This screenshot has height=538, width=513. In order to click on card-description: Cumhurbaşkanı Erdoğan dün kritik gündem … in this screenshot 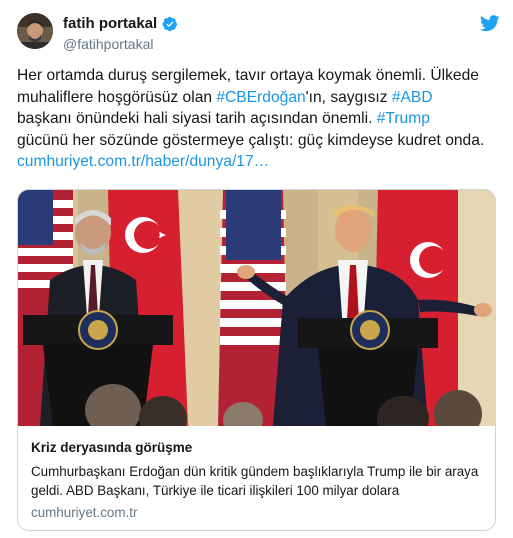, I will do `click(255, 481)`.